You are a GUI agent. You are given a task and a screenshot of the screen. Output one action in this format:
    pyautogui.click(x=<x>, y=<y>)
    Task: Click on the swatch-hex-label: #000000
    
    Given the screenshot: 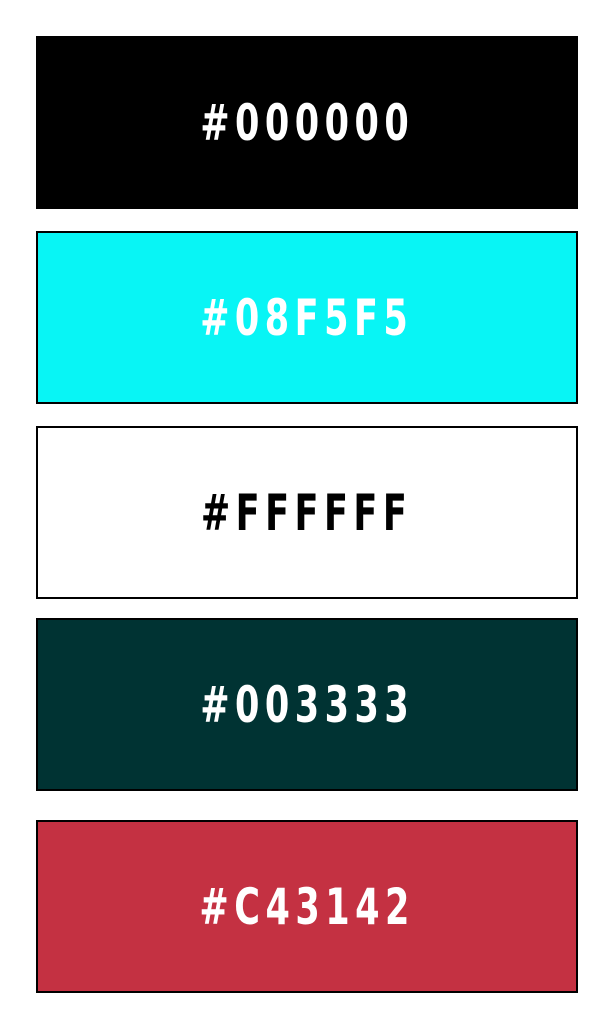 What is the action you would take?
    pyautogui.click(x=307, y=122)
    